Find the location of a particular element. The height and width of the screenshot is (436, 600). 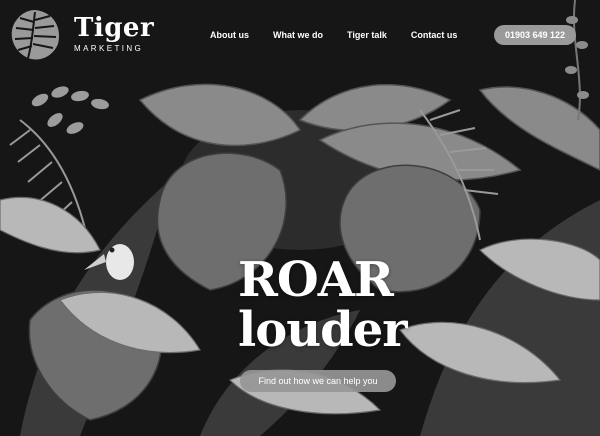

brand-subtitle: MARKETING is located at coordinates (109, 48).